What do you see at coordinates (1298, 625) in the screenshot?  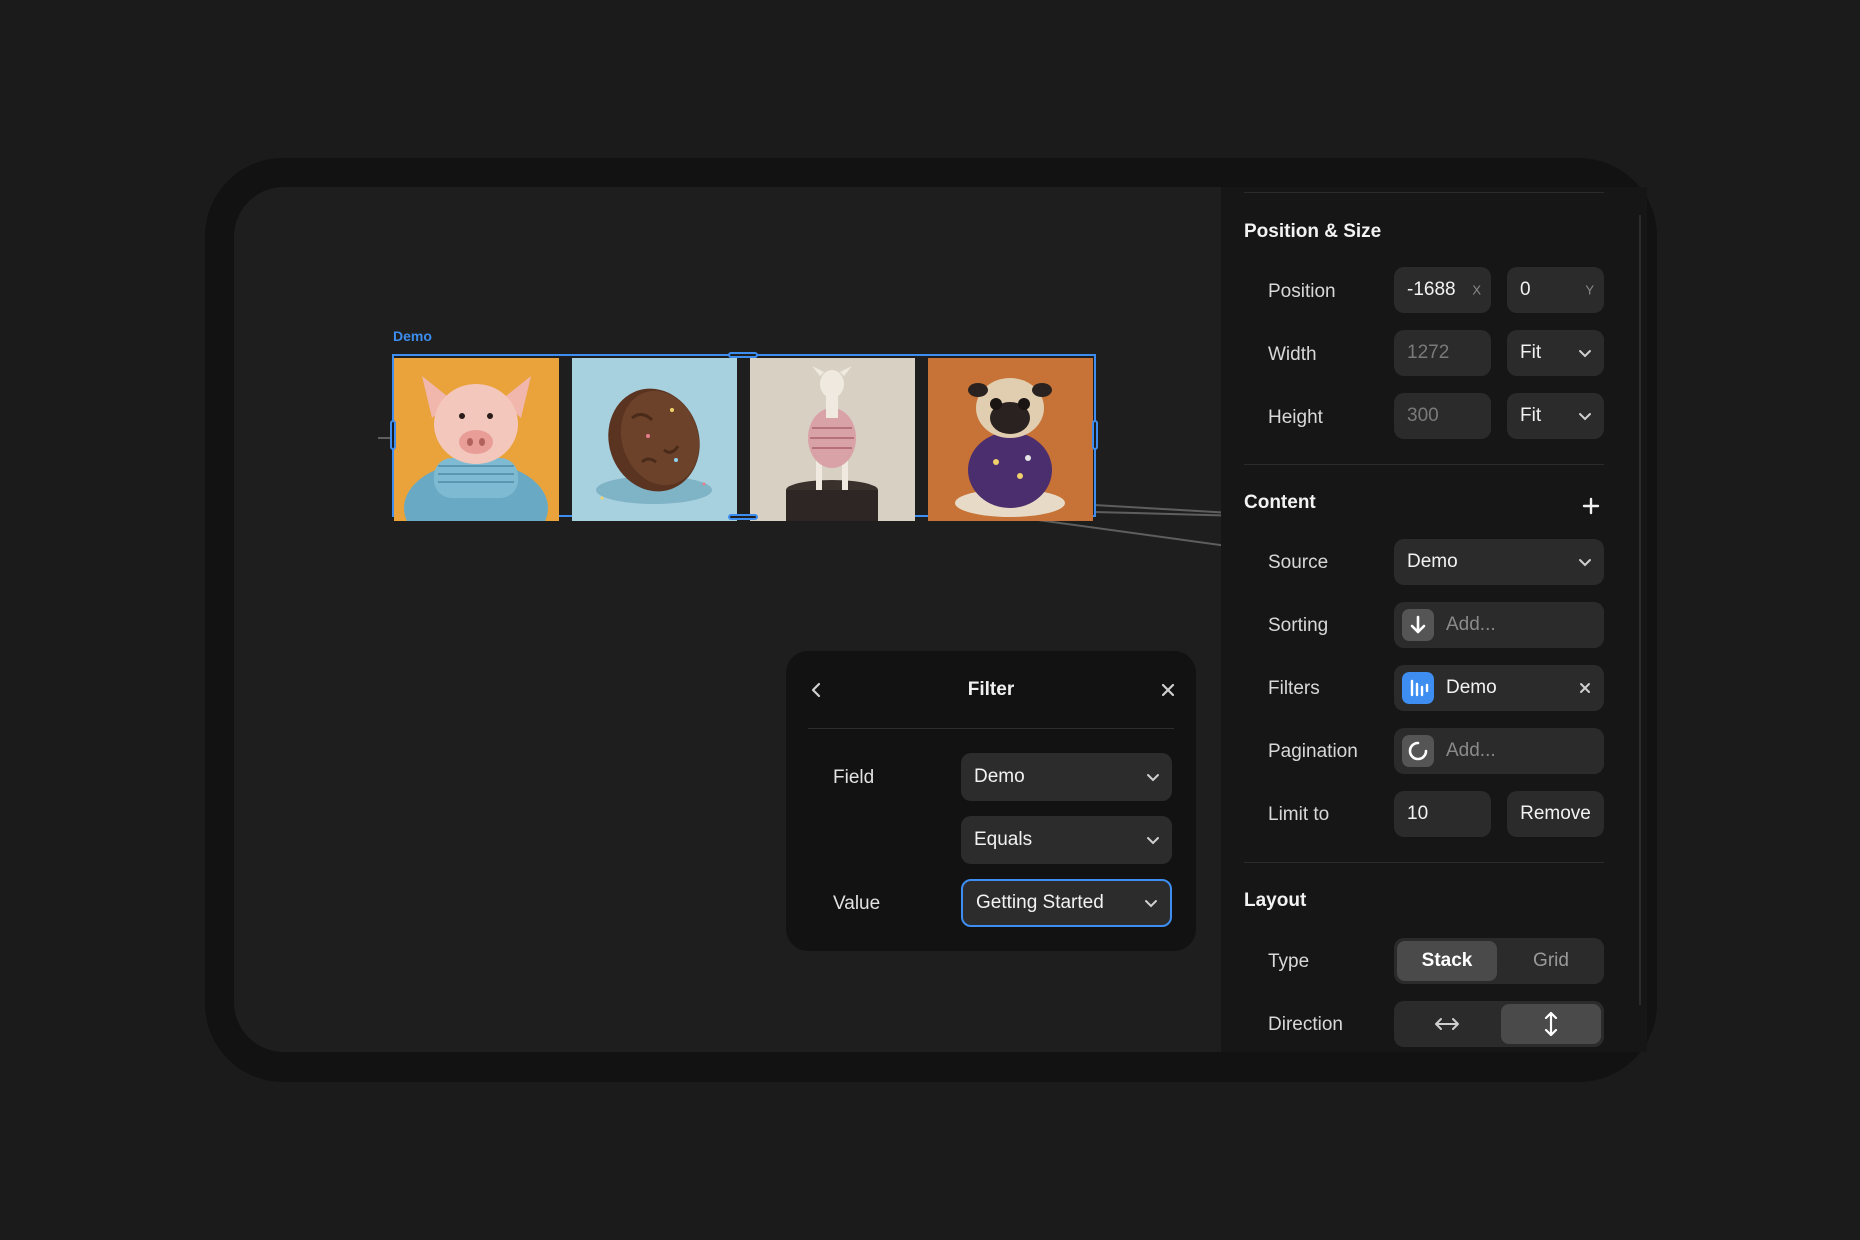 I see `sorting-label: Sorting` at bounding box center [1298, 625].